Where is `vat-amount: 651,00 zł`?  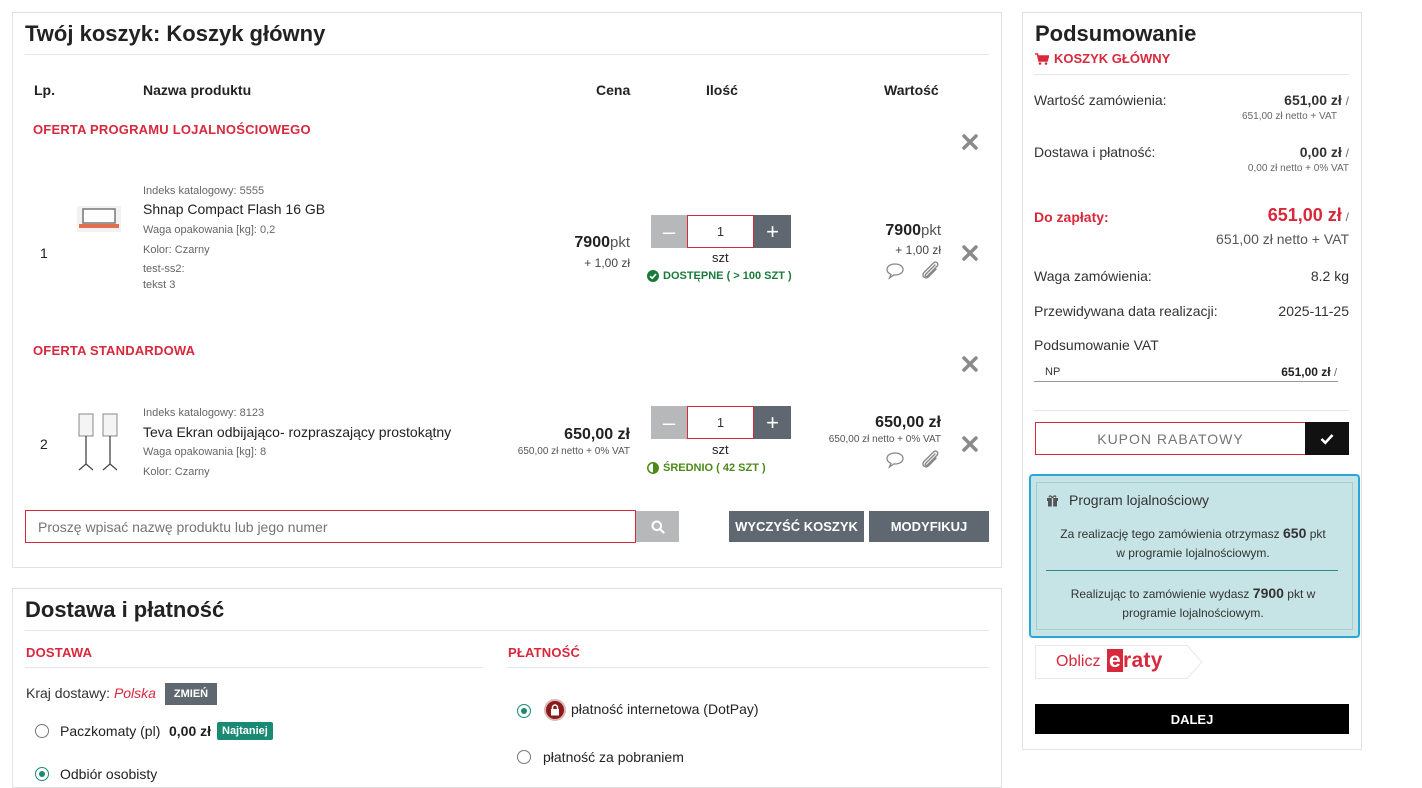
vat-amount: 651,00 zł is located at coordinates (1306, 372).